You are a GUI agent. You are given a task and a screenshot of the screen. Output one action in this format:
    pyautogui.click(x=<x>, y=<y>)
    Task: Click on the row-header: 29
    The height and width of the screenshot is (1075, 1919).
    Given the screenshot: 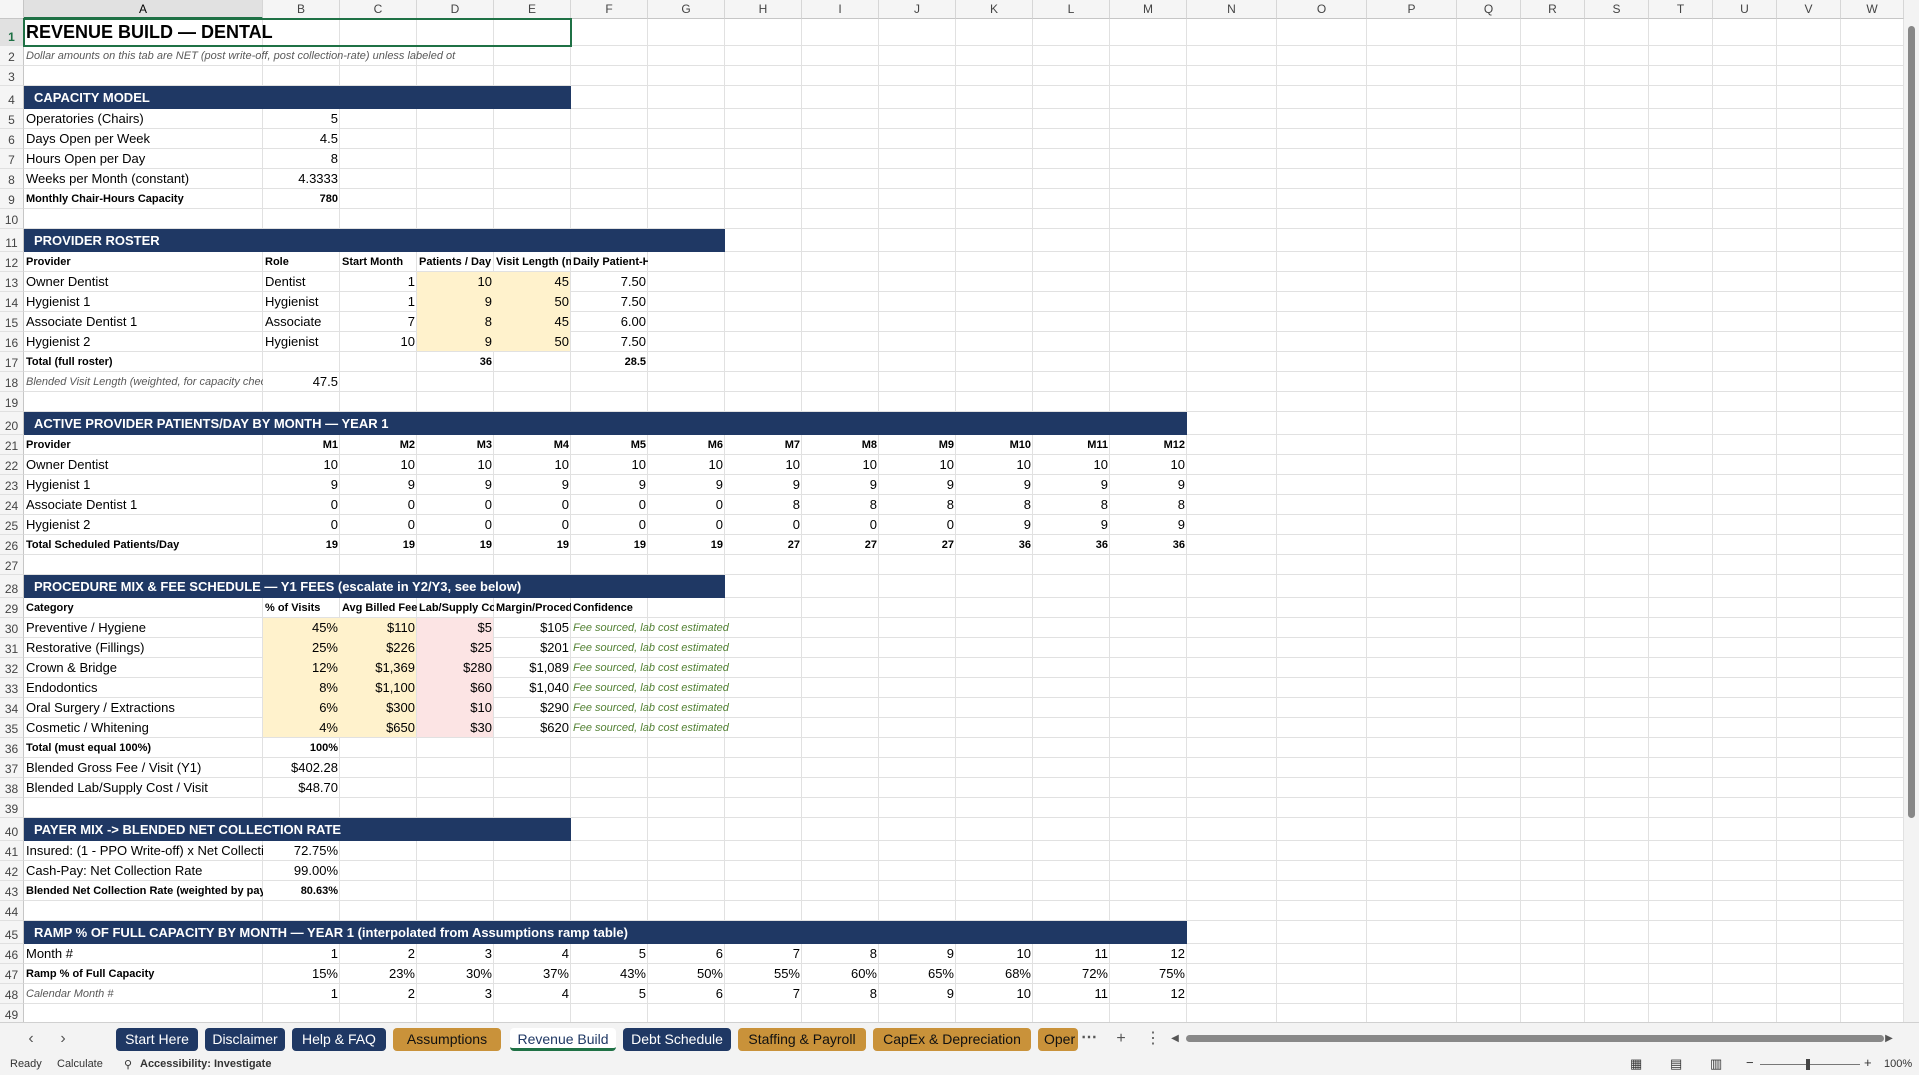 What is the action you would take?
    pyautogui.click(x=12, y=608)
    